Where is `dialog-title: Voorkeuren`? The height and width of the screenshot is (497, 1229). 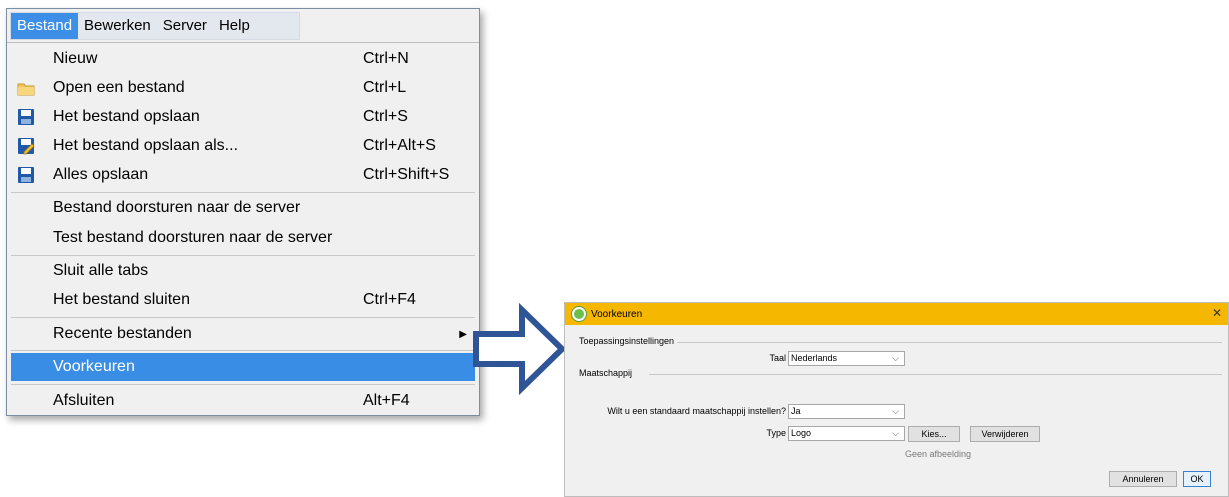
dialog-title: Voorkeuren is located at coordinates (617, 314).